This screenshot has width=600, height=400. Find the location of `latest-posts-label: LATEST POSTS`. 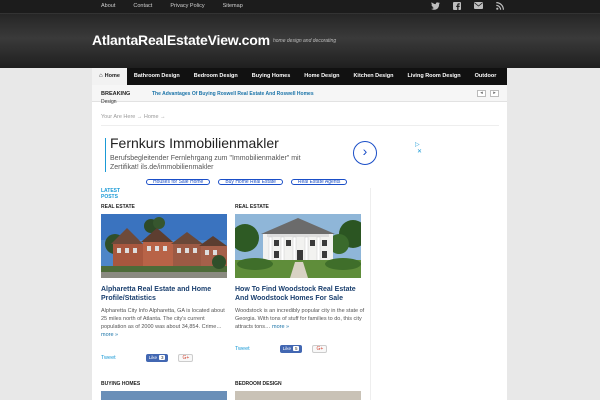

latest-posts-label: LATEST POSTS is located at coordinates (110, 194).